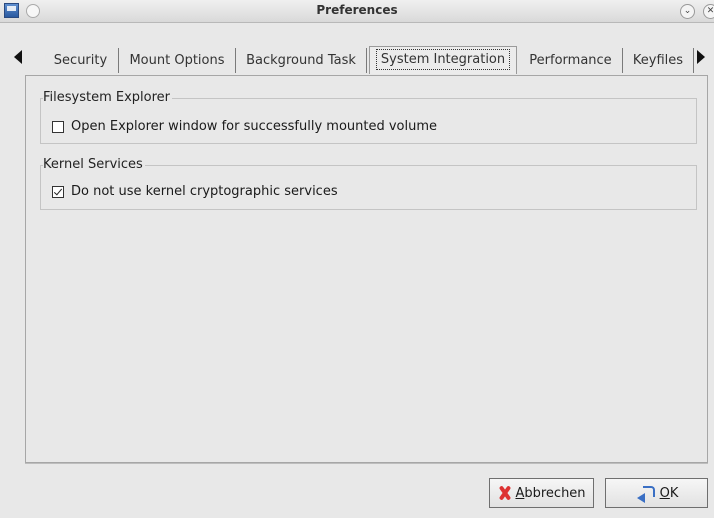 The image size is (714, 518). I want to click on tab-label: System Integration, so click(443, 59).